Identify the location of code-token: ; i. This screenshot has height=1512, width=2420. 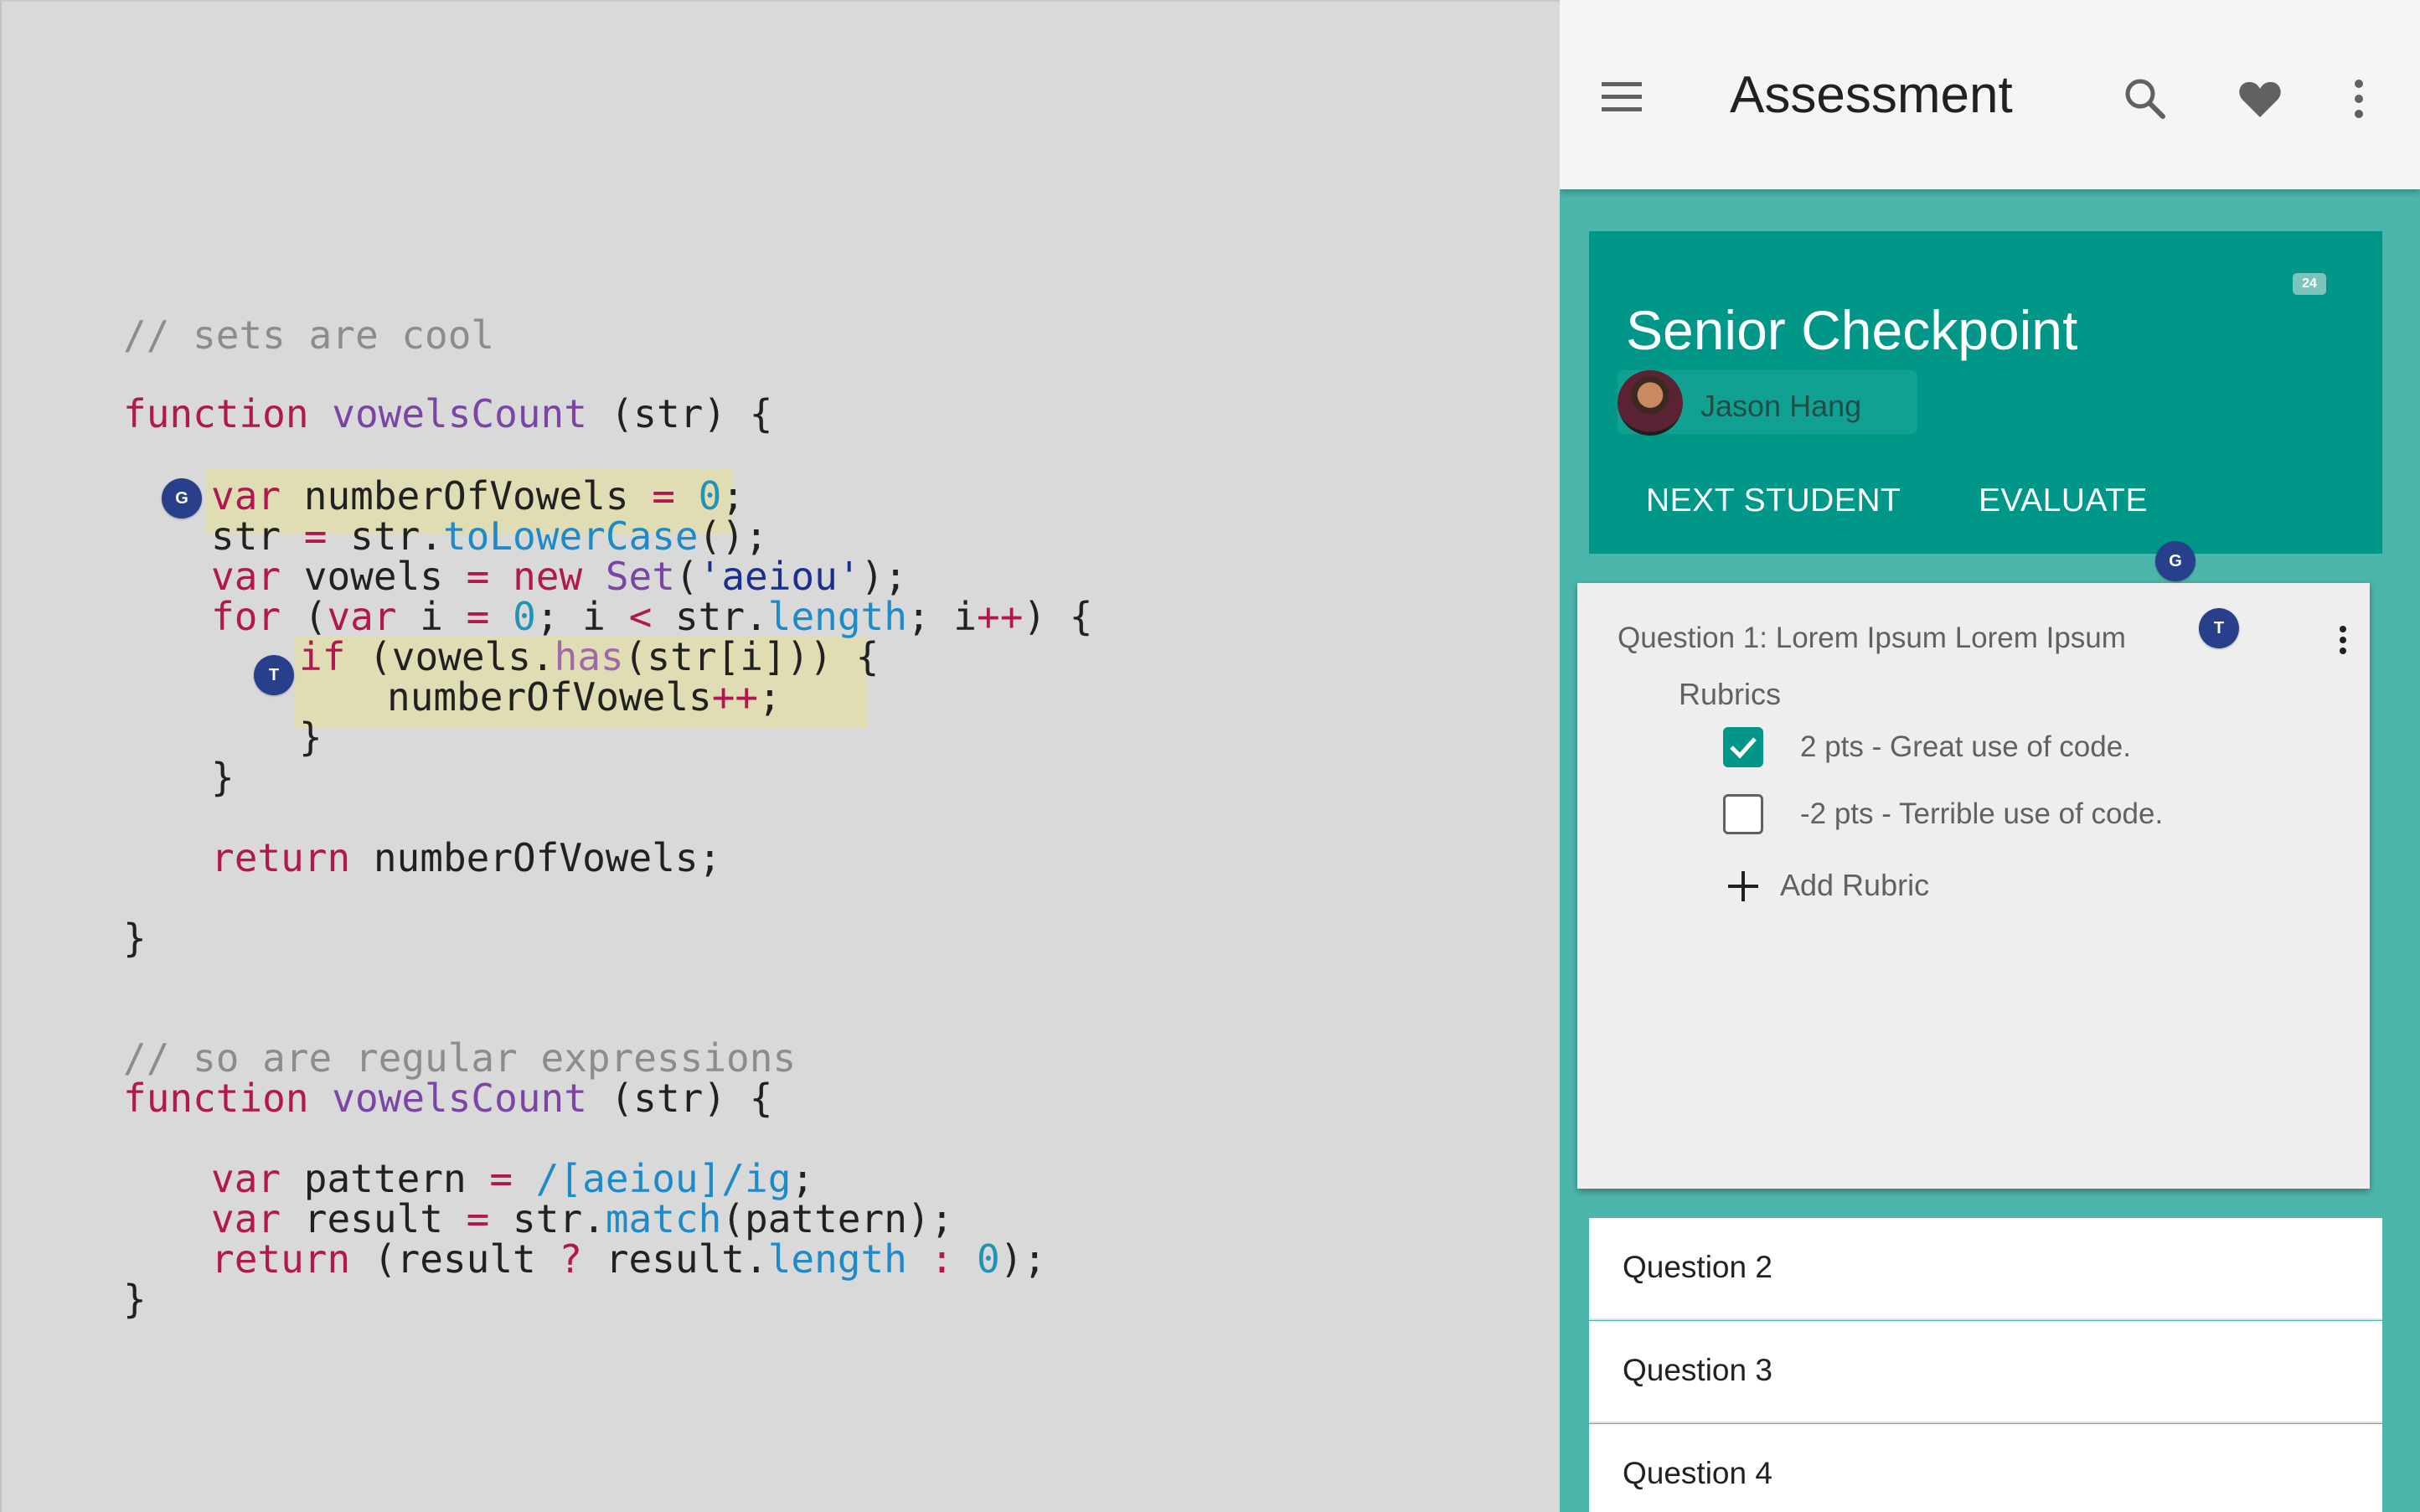
(942, 616).